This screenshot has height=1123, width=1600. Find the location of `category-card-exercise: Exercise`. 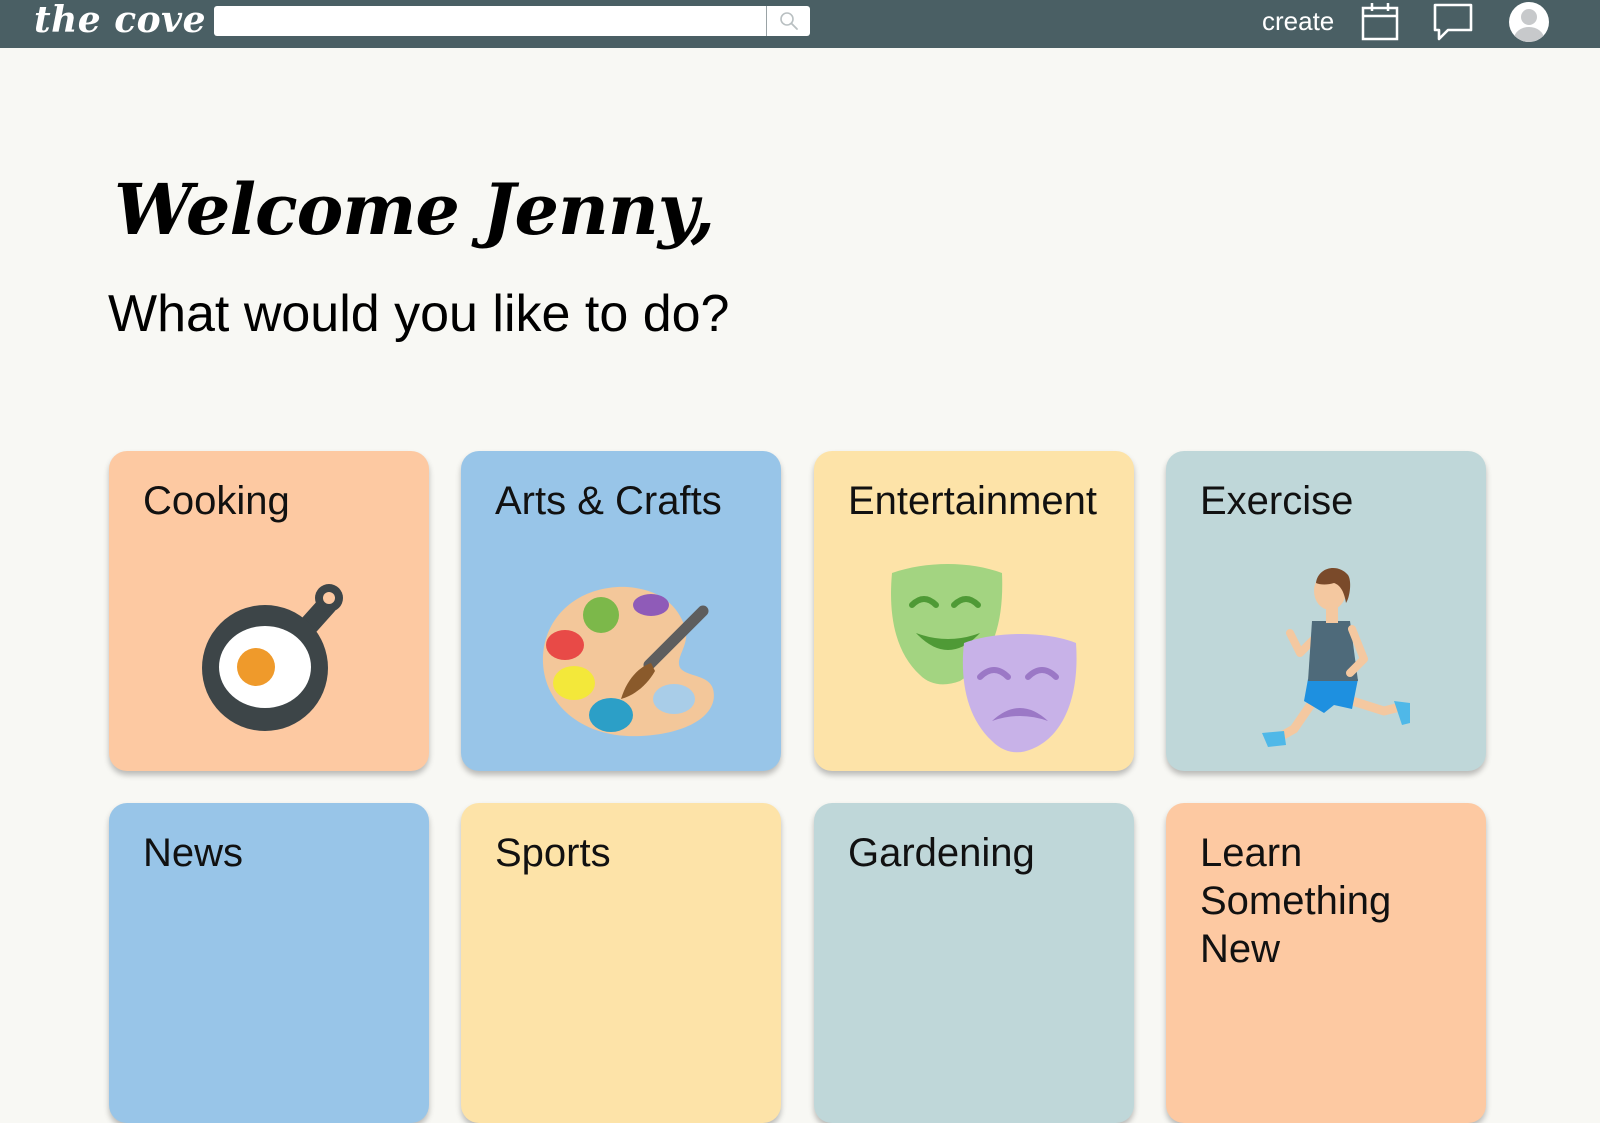

category-card-exercise: Exercise is located at coordinates (1326, 611).